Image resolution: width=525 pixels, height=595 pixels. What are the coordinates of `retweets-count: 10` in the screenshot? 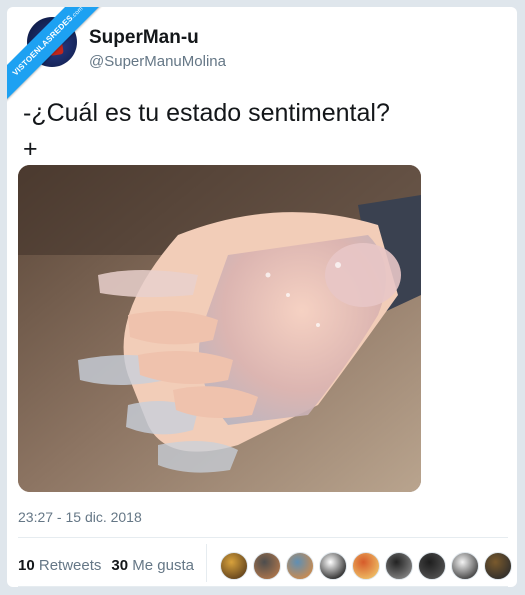 It's located at (26, 565).